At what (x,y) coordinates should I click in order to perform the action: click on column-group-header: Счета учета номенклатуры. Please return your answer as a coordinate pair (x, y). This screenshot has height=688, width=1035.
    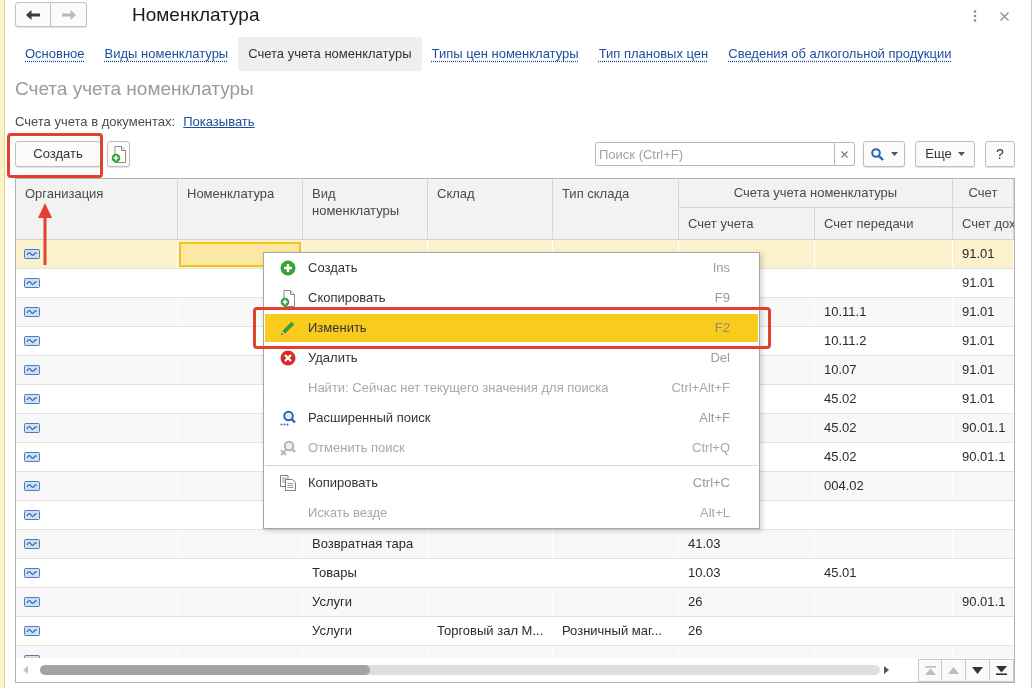
    Looking at the image, I should click on (816, 193).